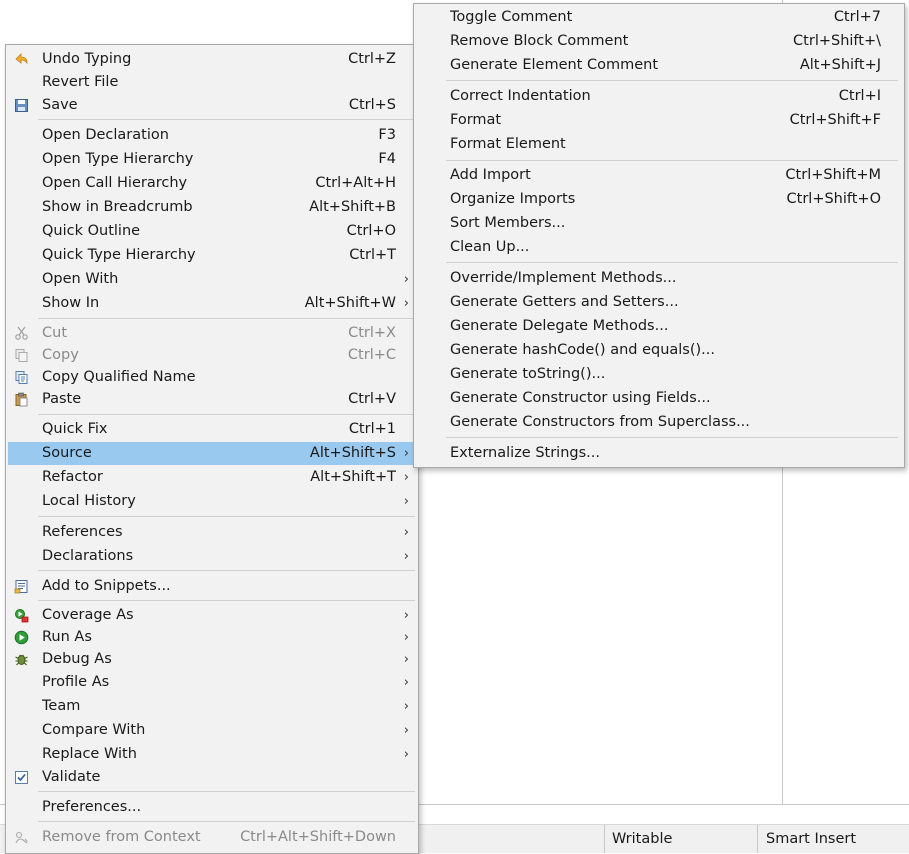 The width and height of the screenshot is (909, 854). What do you see at coordinates (211, 453) in the screenshot?
I see `context-menu-item-source: Source Alt+Shift+S ›` at bounding box center [211, 453].